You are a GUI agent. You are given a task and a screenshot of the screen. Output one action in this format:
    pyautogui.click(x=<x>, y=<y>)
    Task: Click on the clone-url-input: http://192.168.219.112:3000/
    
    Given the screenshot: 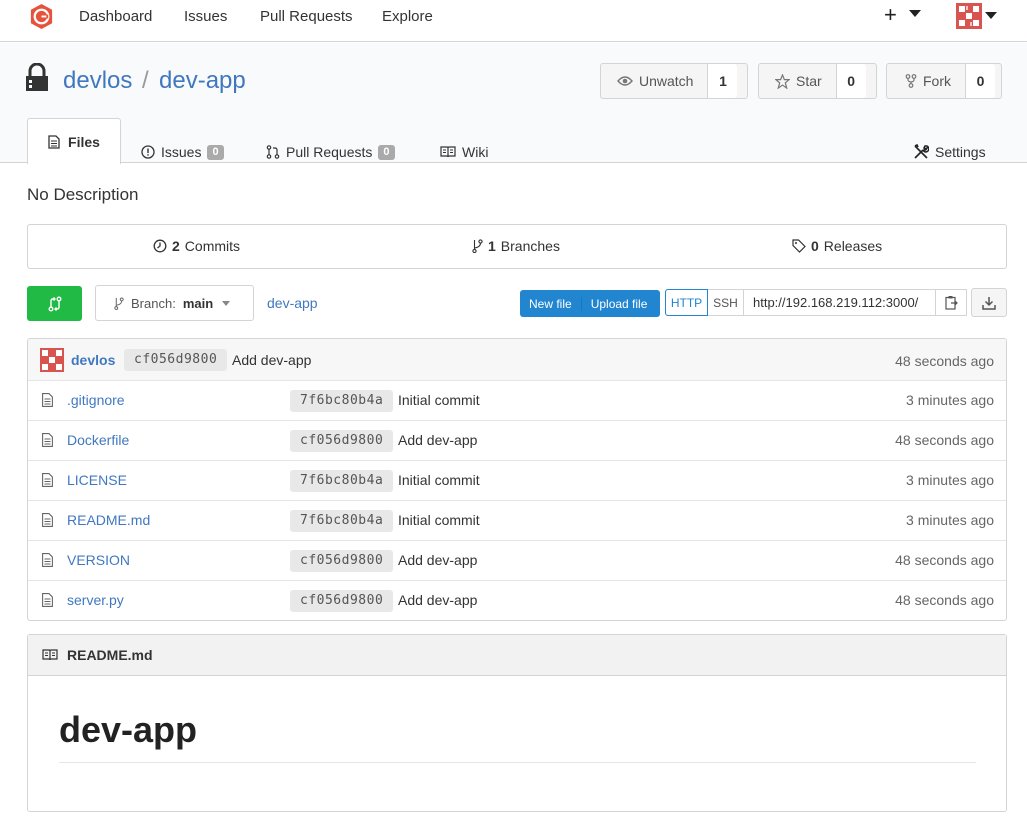 What is the action you would take?
    pyautogui.click(x=840, y=302)
    